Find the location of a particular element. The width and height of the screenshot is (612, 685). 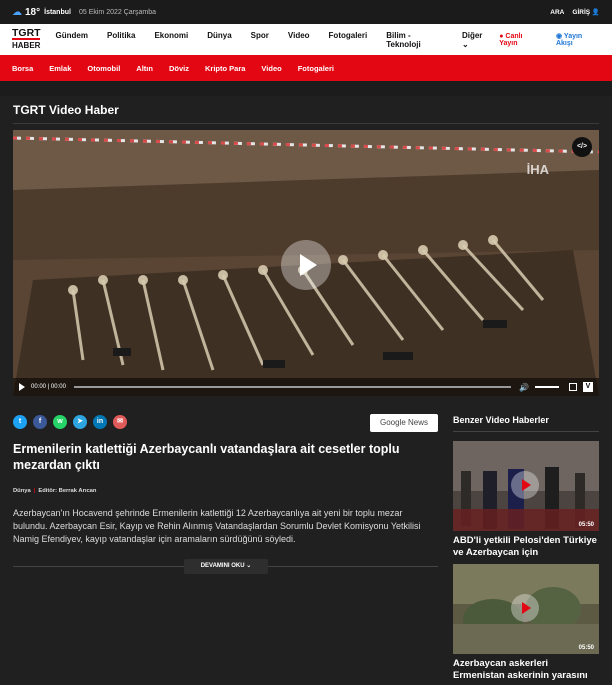

fullscreen-icon is located at coordinates (573, 387).